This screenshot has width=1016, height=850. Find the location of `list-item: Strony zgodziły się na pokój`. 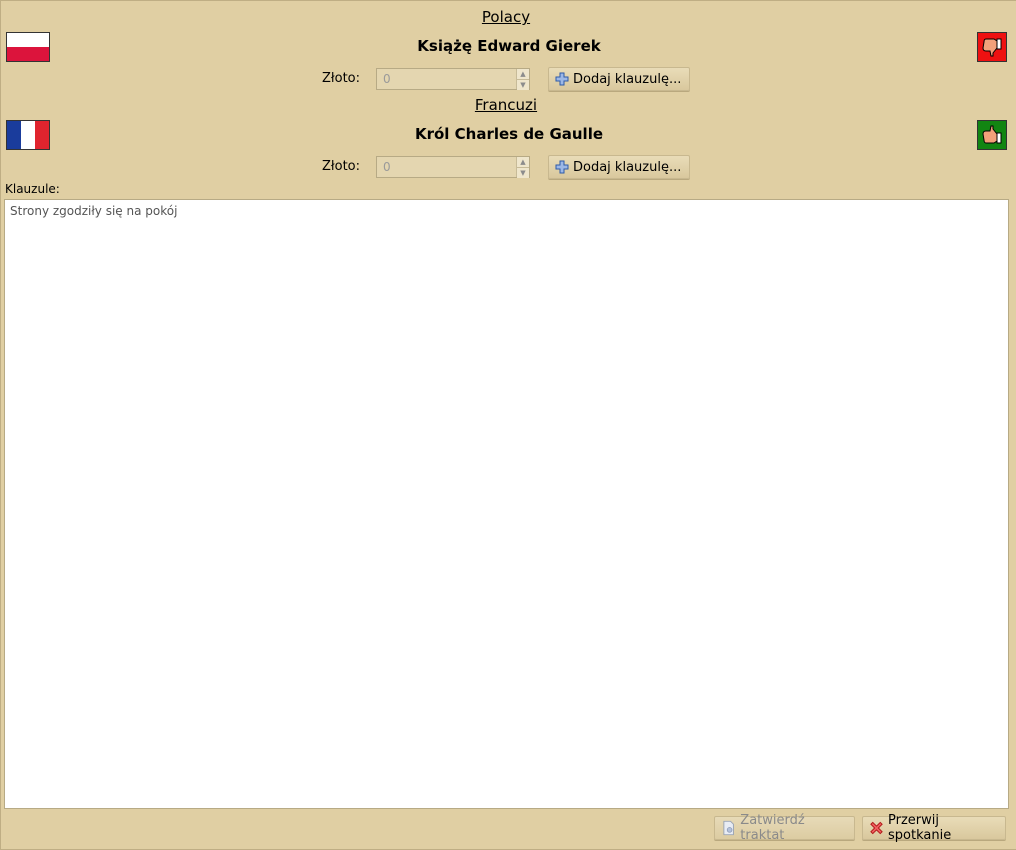

list-item: Strony zgodziły się na pokój is located at coordinates (506, 211).